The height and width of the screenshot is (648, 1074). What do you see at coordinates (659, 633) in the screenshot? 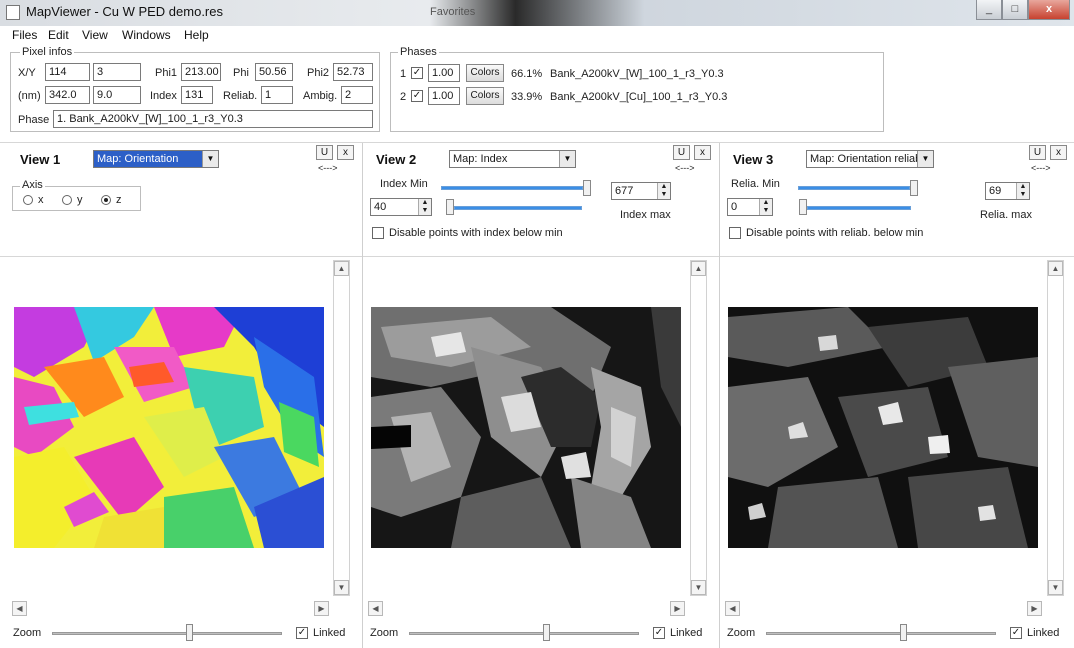
I see `view2-linked-checkbox: ✓` at bounding box center [659, 633].